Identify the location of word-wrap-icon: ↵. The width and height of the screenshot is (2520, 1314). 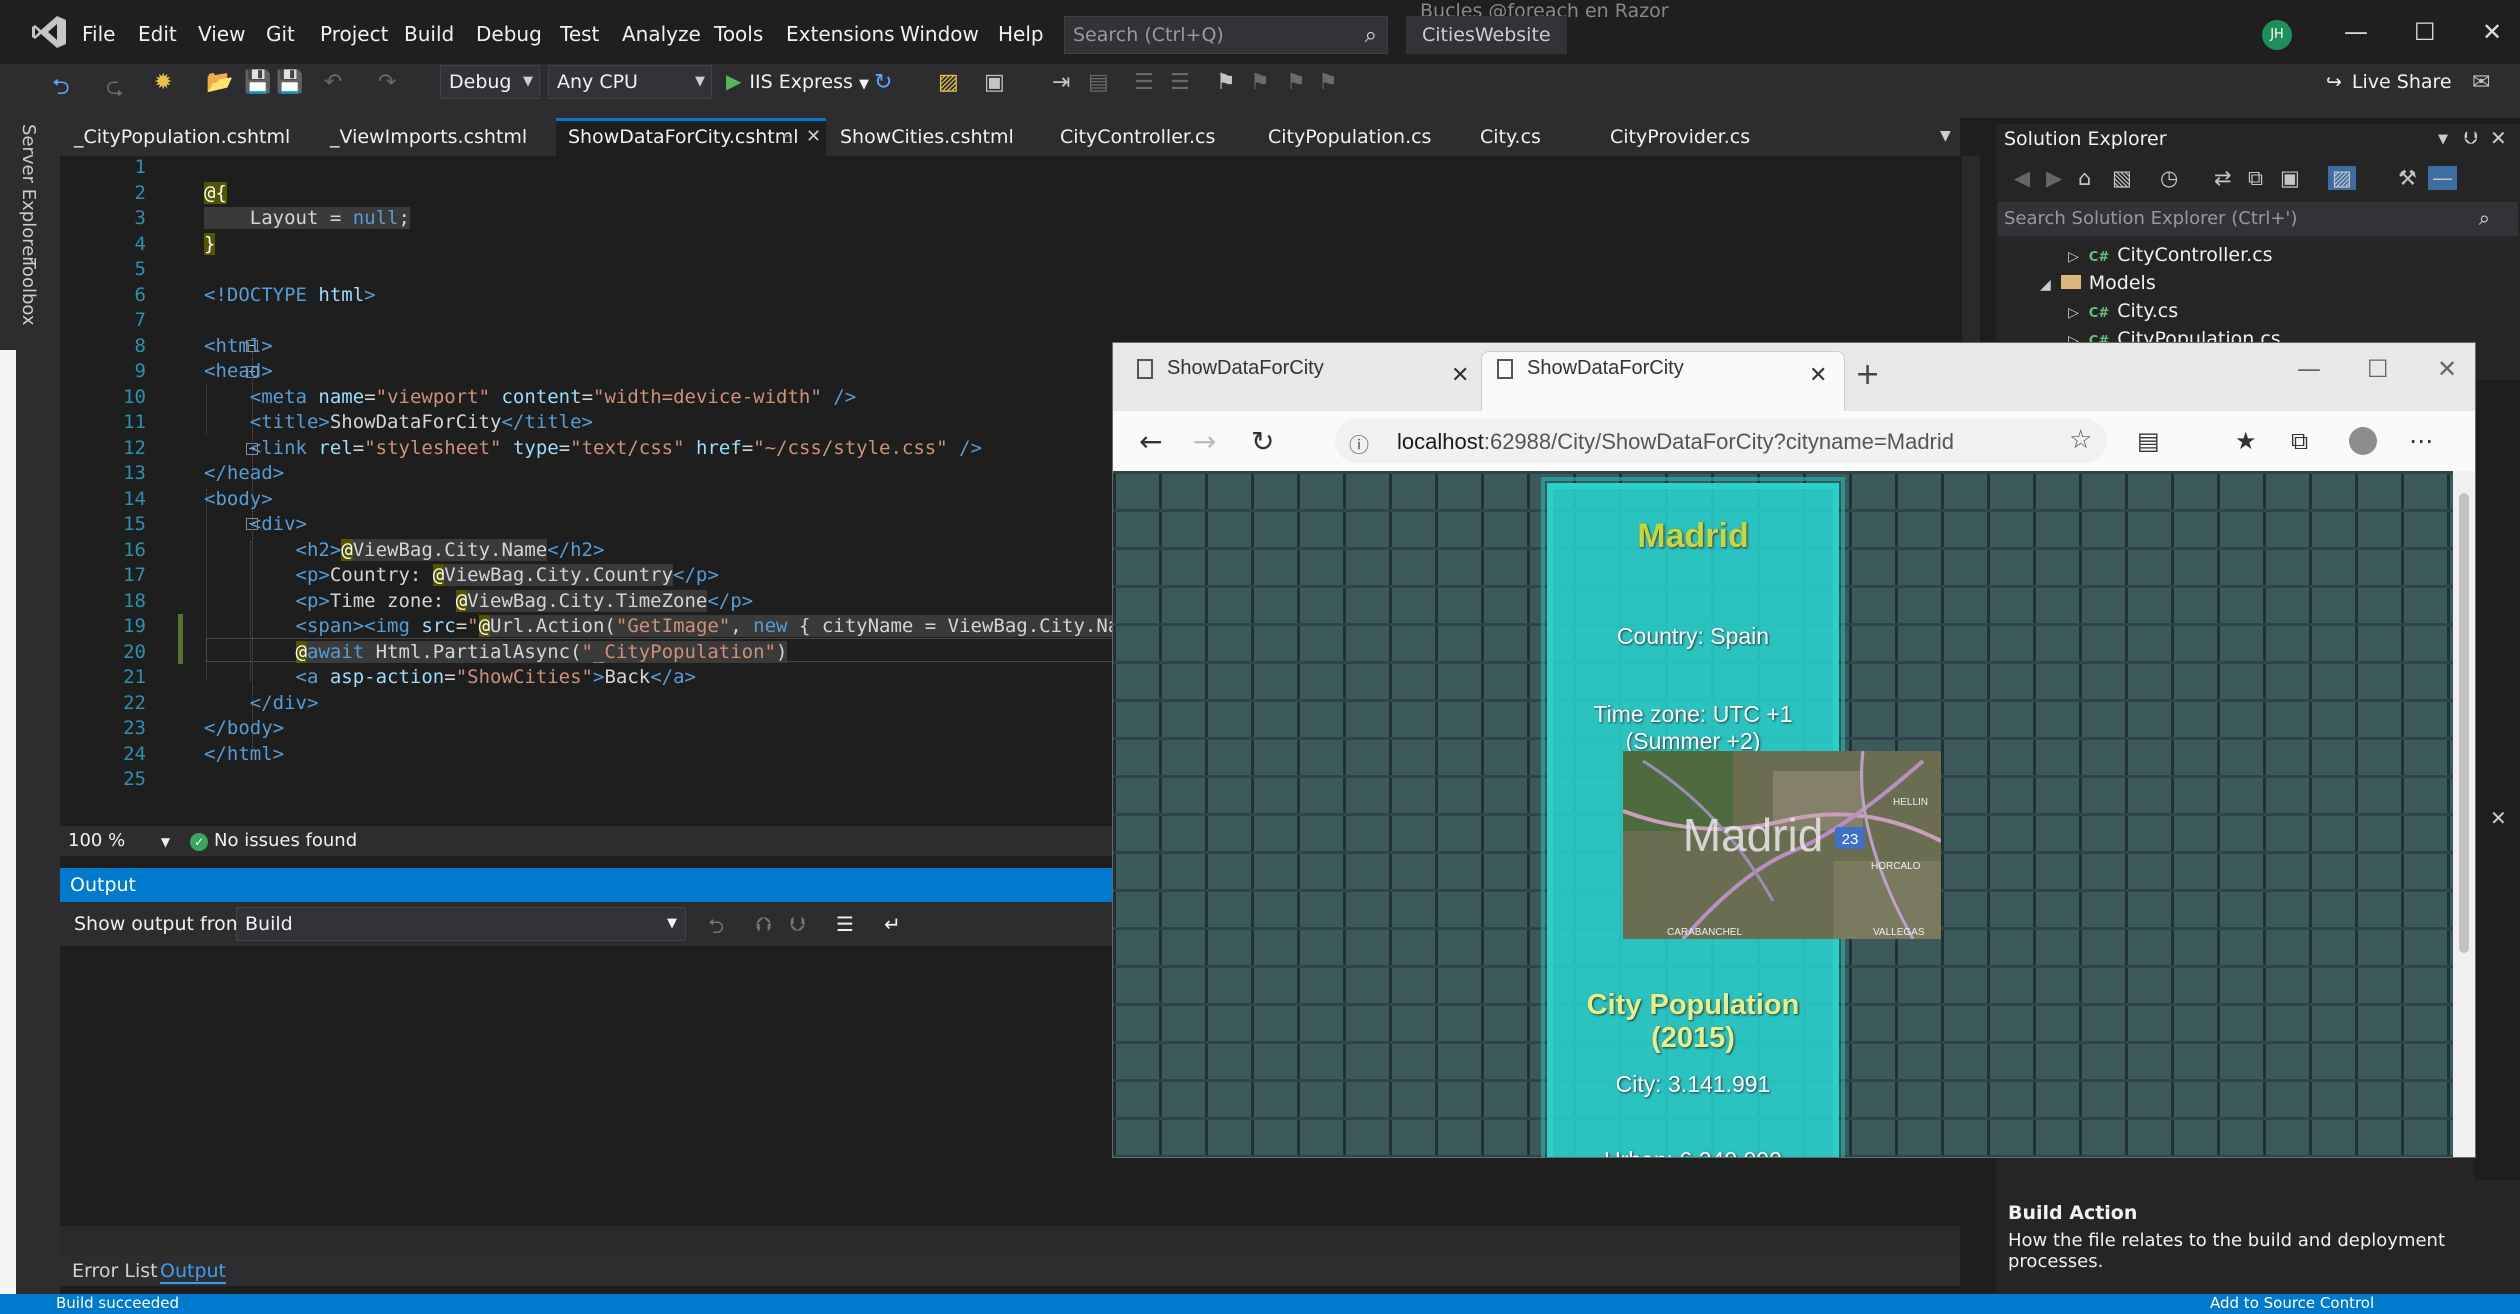
(892, 924).